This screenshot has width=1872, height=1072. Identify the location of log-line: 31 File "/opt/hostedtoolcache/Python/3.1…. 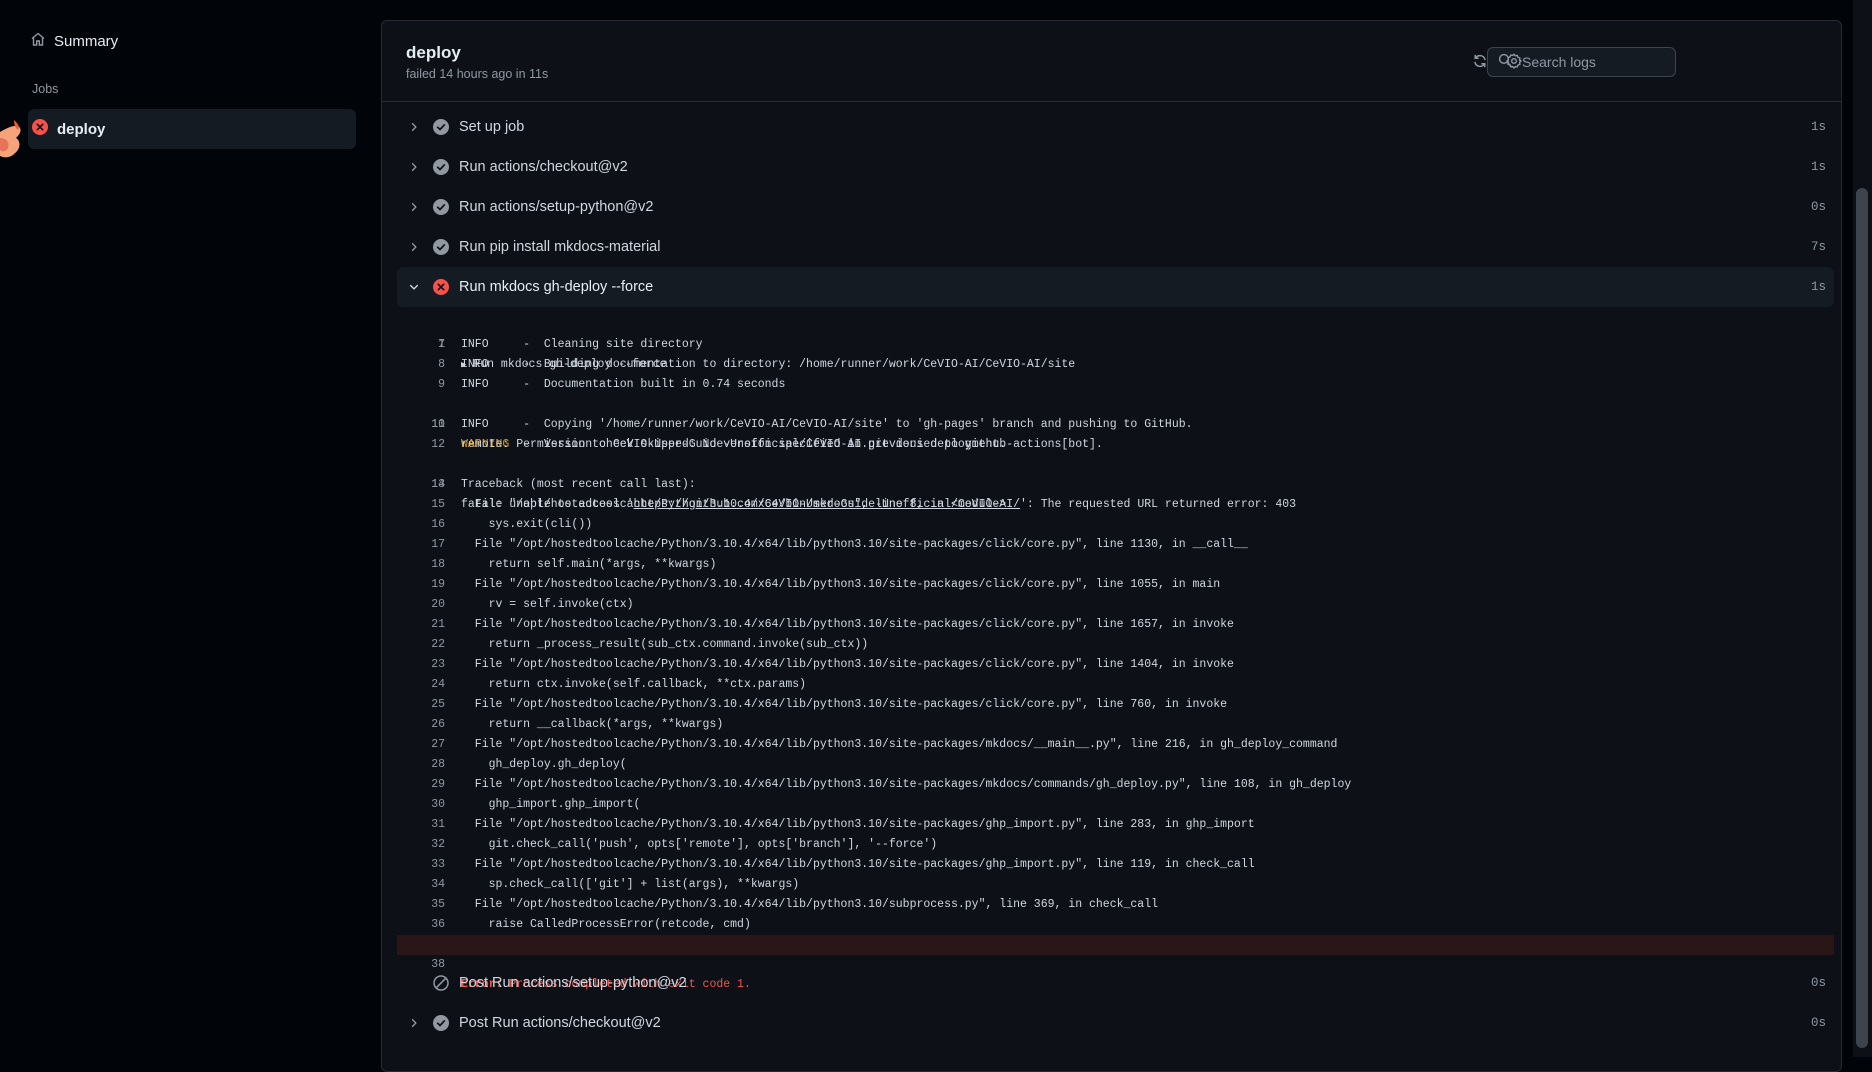
(1115, 825).